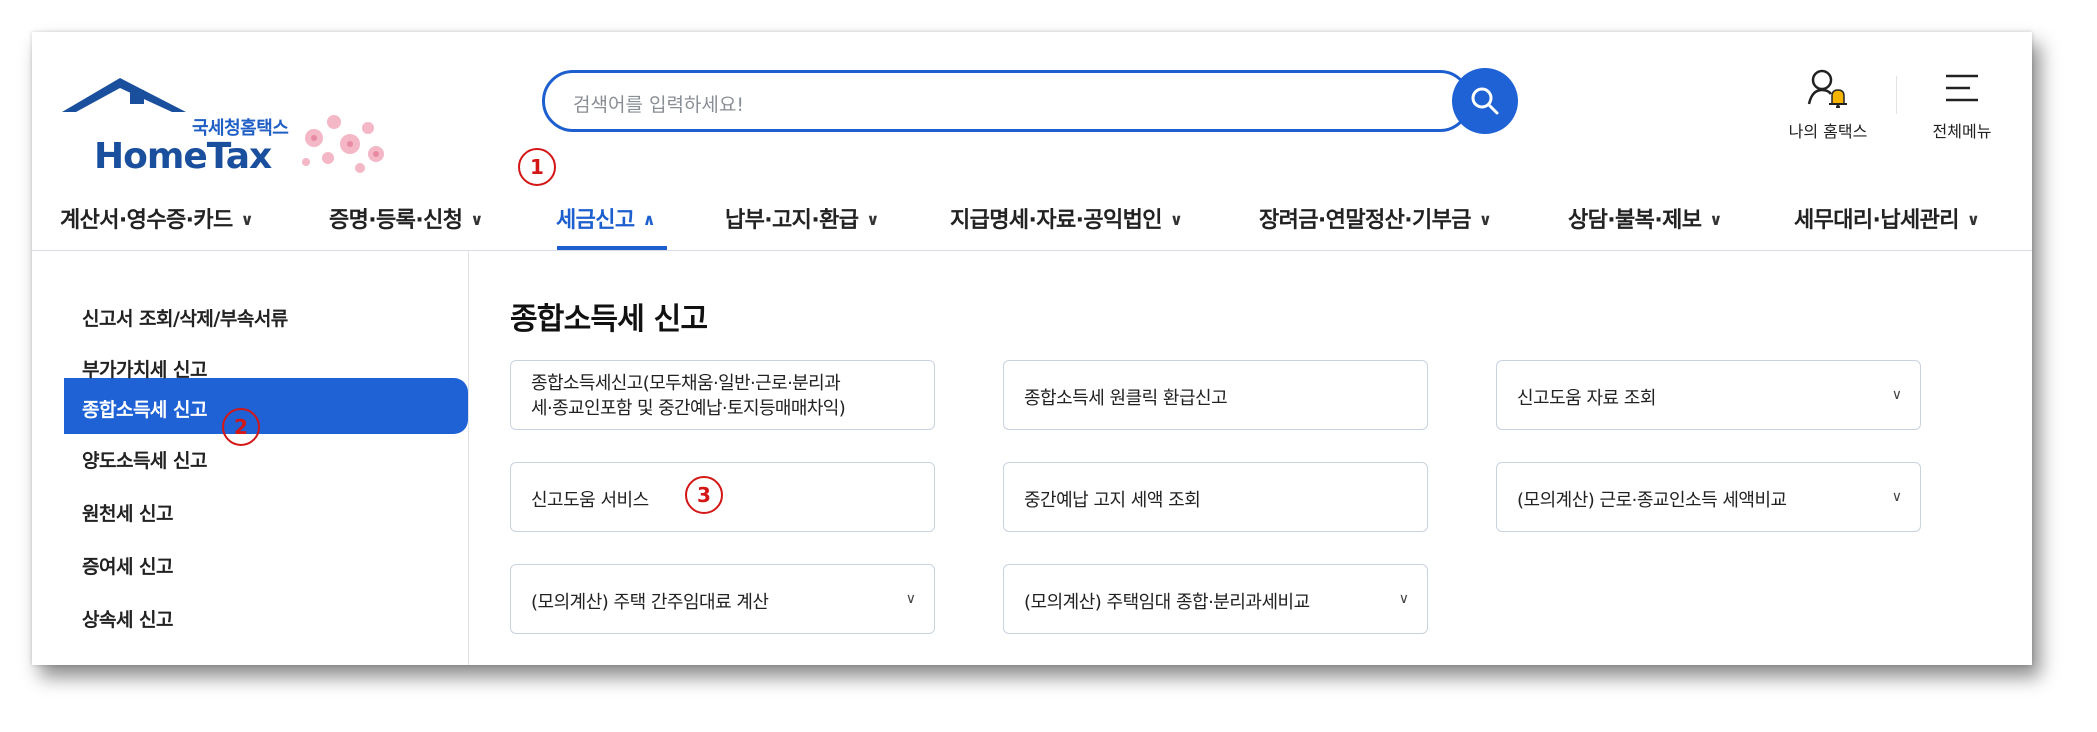  What do you see at coordinates (686, 383) in the screenshot?
I see `card-label-line1: 종합소득세신고(모두채움·일반·근로·분리과` at bounding box center [686, 383].